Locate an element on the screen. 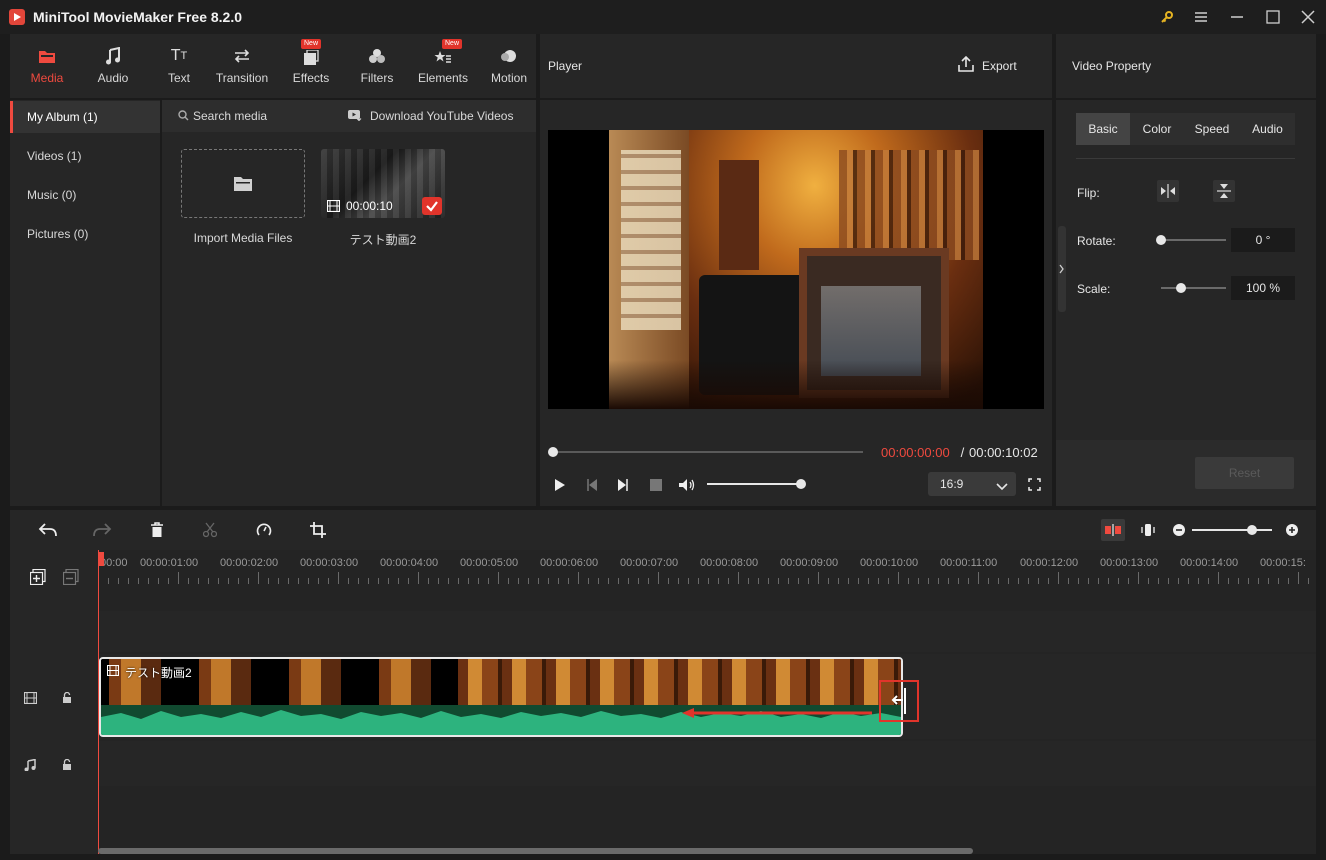 The height and width of the screenshot is (860, 1326). tab-effects: New Effects is located at coordinates (311, 66).